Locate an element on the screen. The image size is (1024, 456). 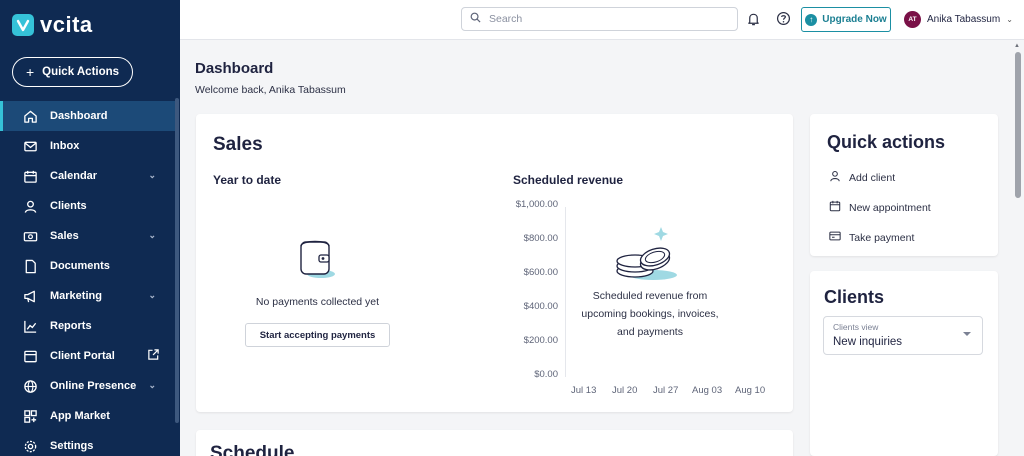
sidebar-item-label: Reports is located at coordinates (71, 326).